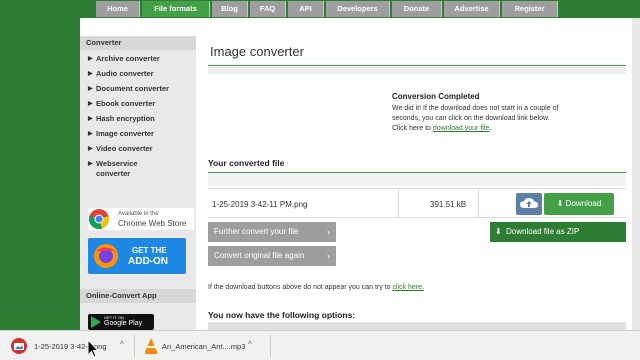 The width and height of the screenshot is (640, 360). Describe the element at coordinates (417, 172) in the screenshot. I see `converted-file-divider` at that location.